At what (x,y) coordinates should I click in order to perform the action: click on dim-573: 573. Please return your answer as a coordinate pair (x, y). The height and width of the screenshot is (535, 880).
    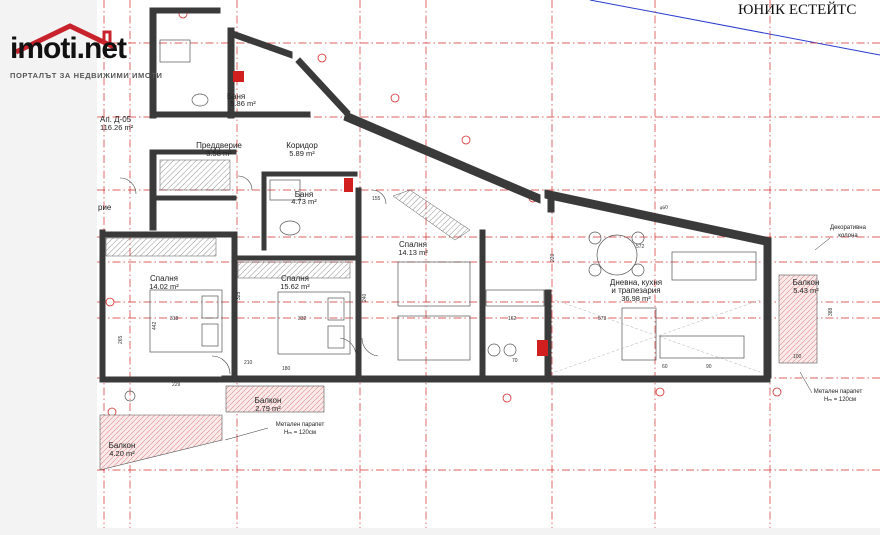
    Looking at the image, I should click on (602, 319).